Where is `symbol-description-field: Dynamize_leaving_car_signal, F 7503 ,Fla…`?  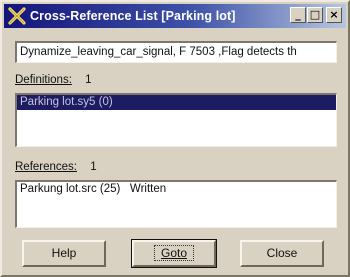
symbol-description-field: Dynamize_leaving_car_signal, F 7503 ,Fla… is located at coordinates (176, 52).